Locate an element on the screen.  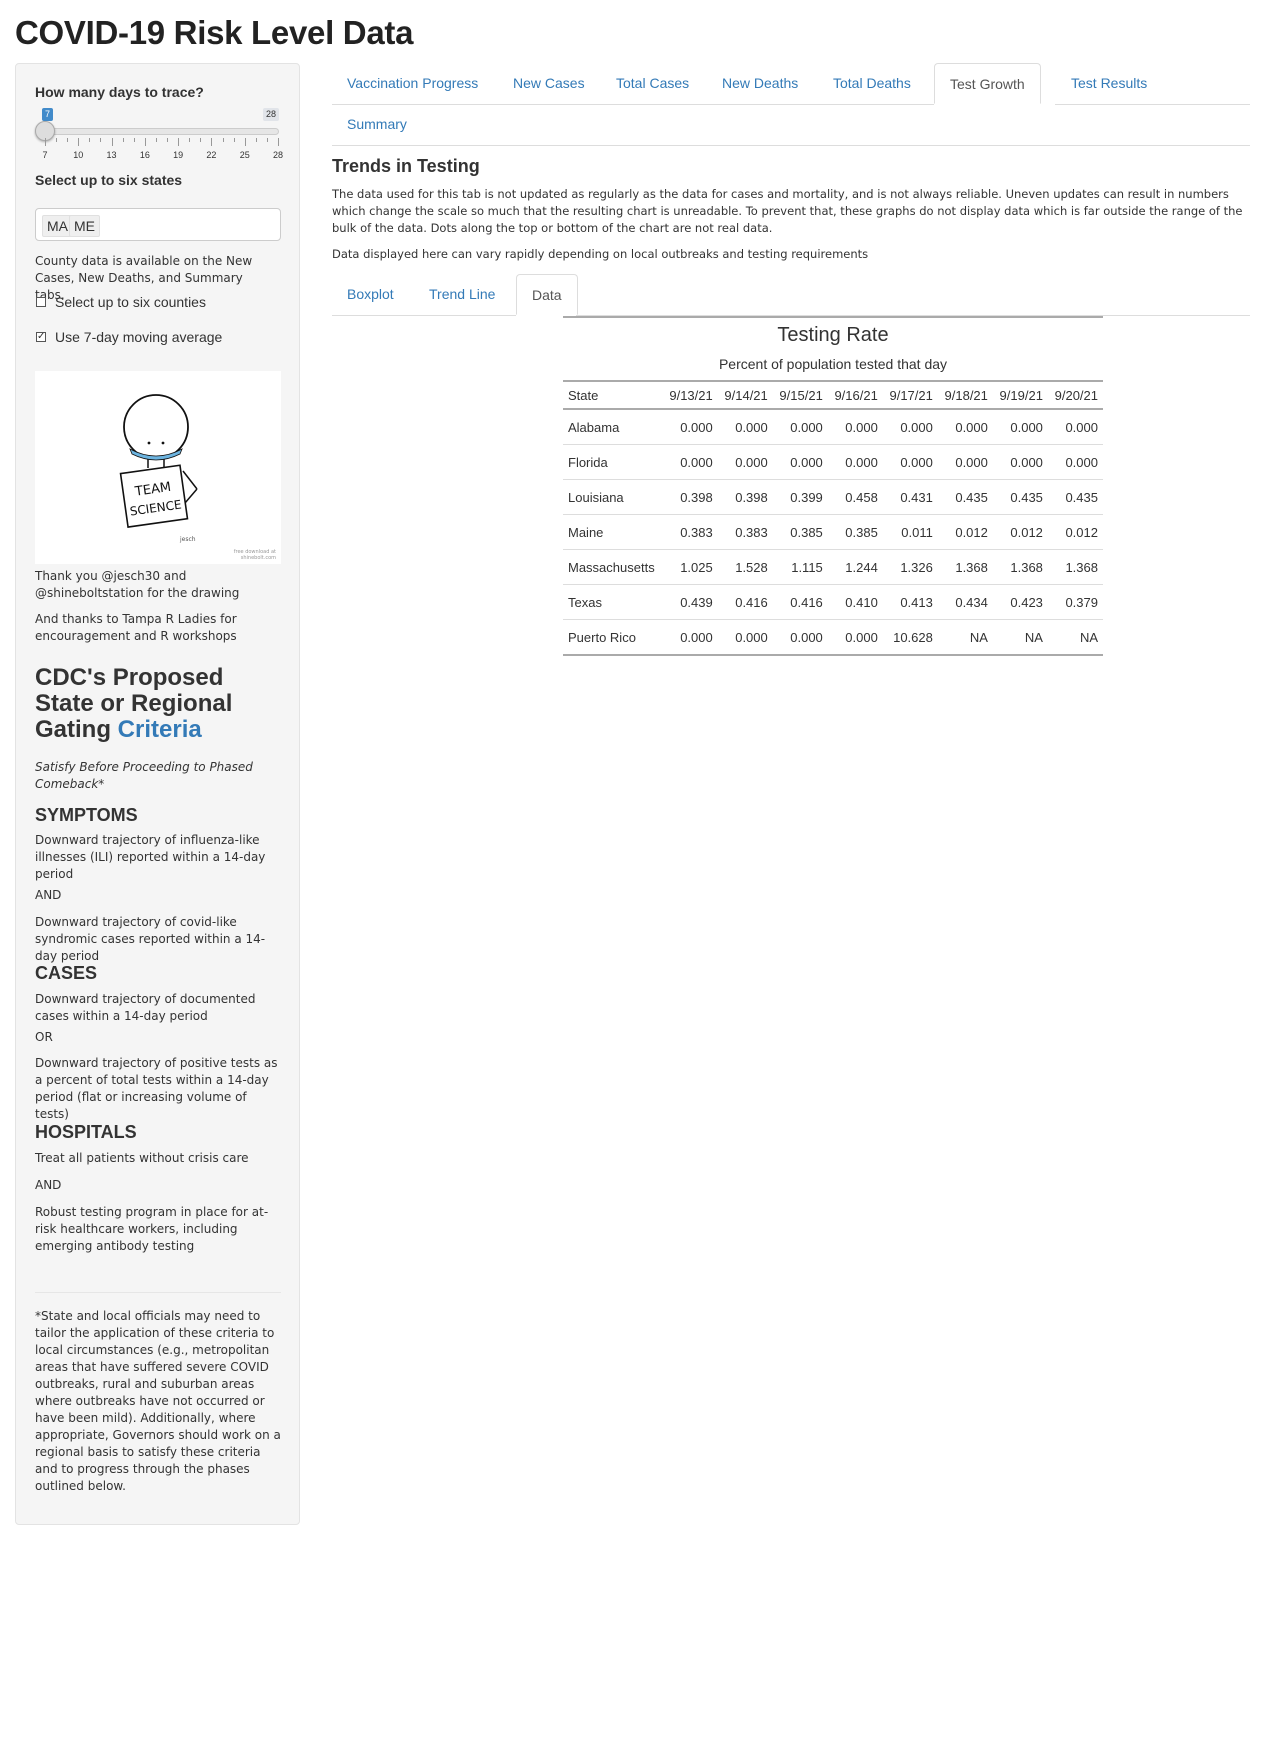
column-header: 9/14/21 is located at coordinates (745, 395).